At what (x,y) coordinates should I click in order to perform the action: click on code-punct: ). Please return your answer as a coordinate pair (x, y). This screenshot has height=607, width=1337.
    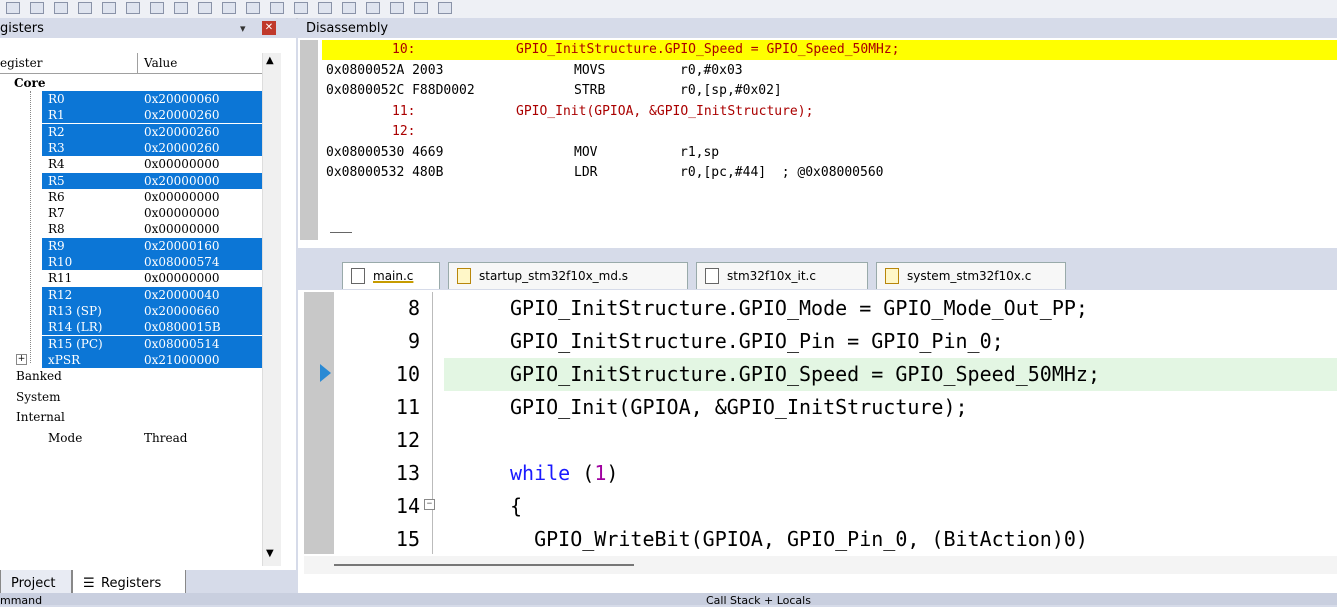
    Looking at the image, I should click on (612, 473).